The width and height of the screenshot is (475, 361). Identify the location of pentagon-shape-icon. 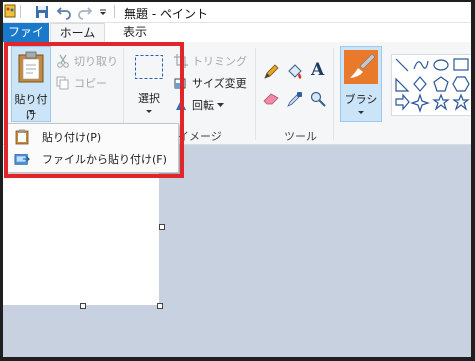
(441, 84).